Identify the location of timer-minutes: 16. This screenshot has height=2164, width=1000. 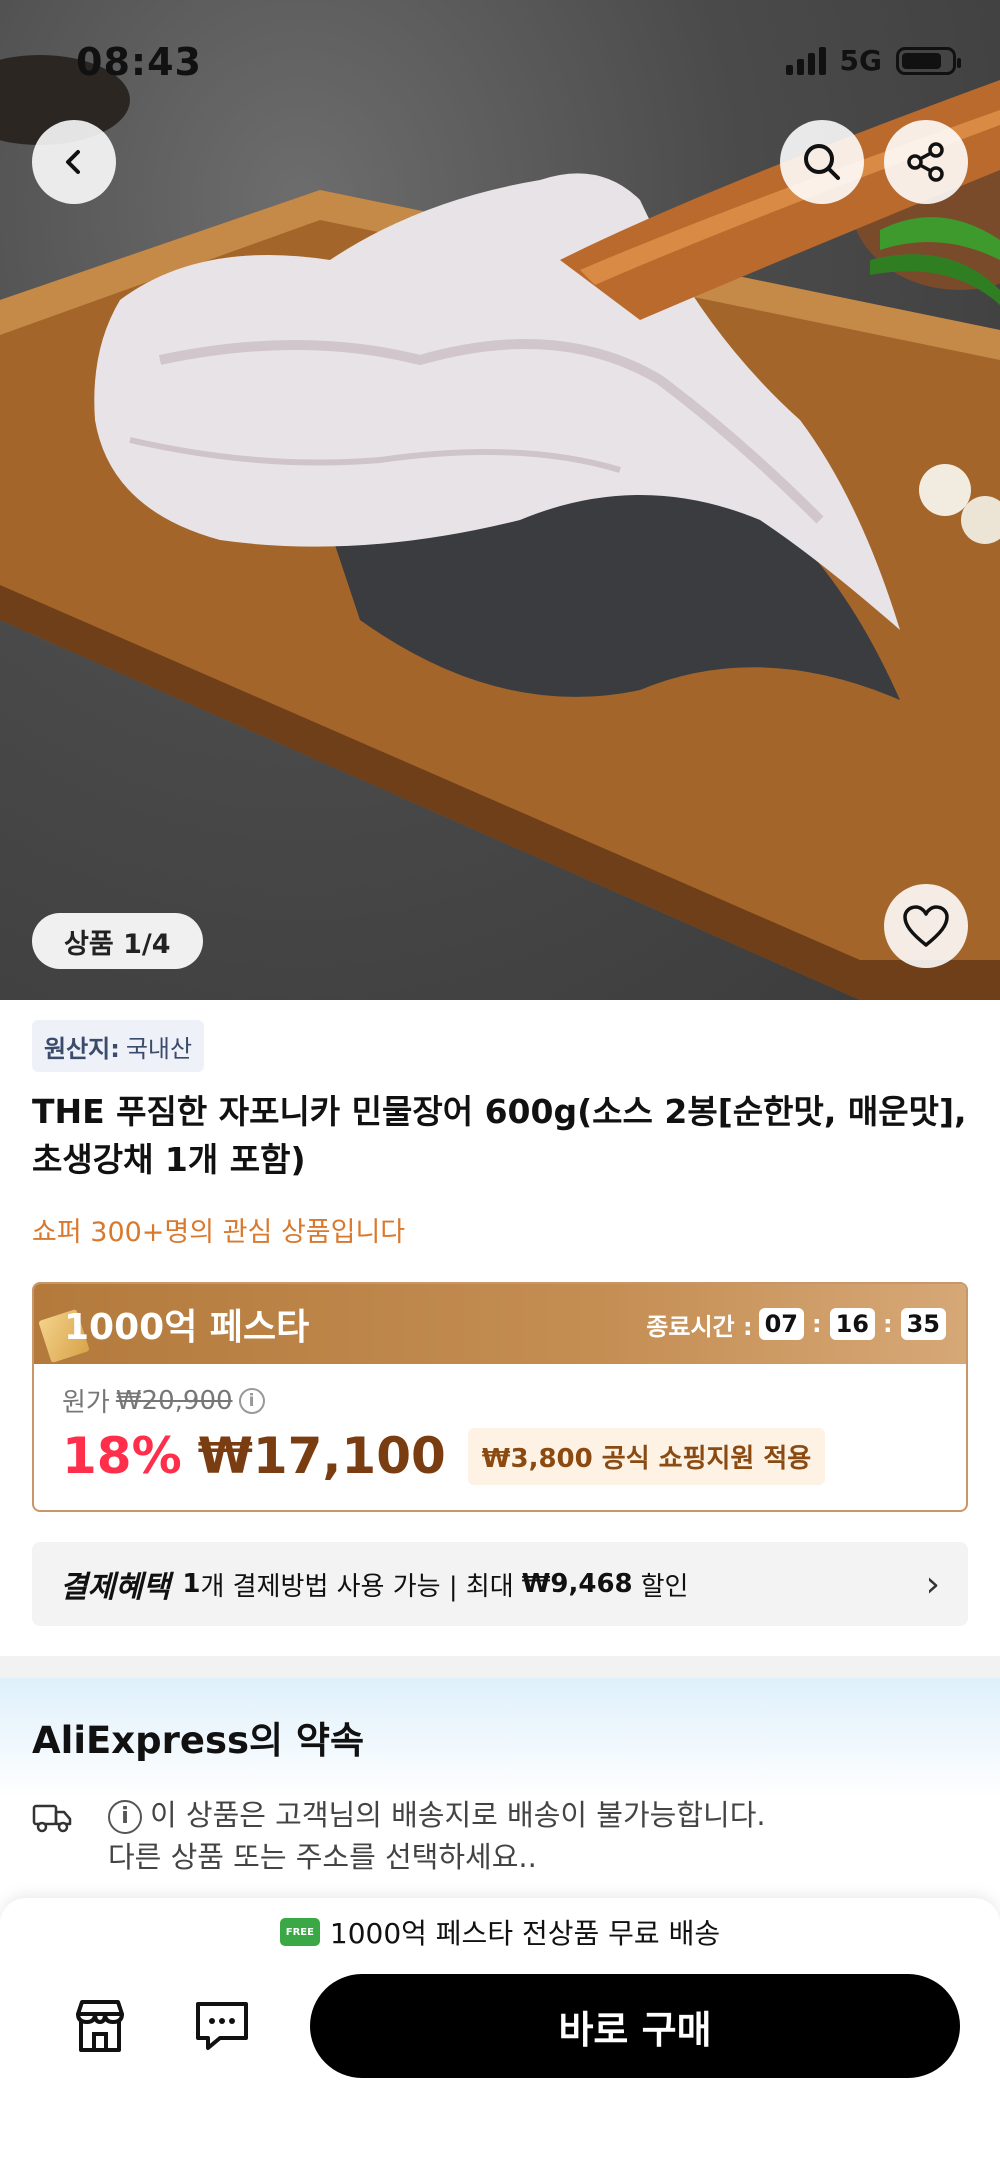
(852, 1324).